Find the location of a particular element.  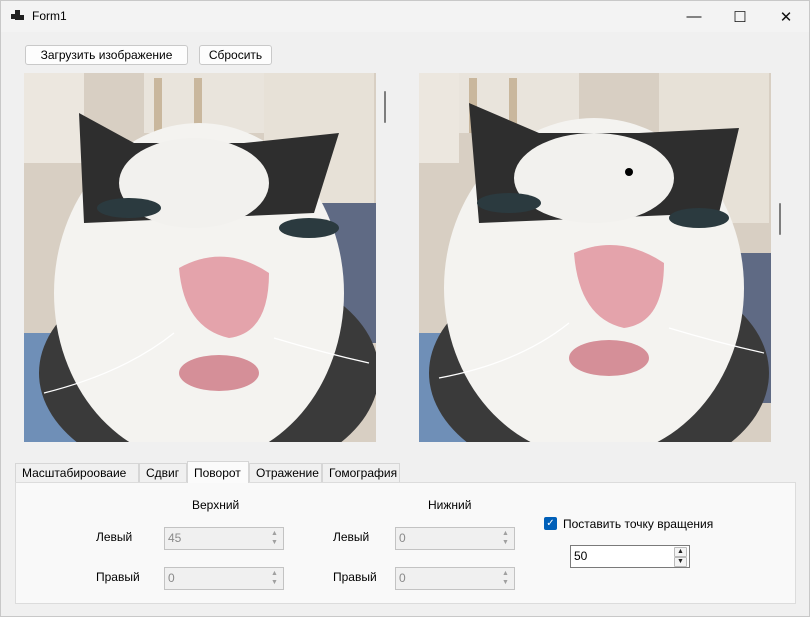

top-right-value: 0 is located at coordinates (171, 578).